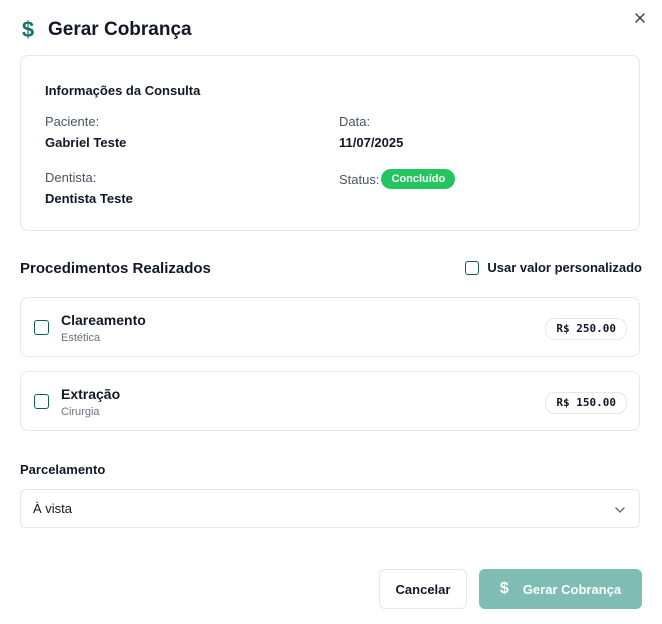 The height and width of the screenshot is (624, 662). Describe the element at coordinates (115, 268) in the screenshot. I see `procedures-heading: Procedimentos Realizados` at that location.